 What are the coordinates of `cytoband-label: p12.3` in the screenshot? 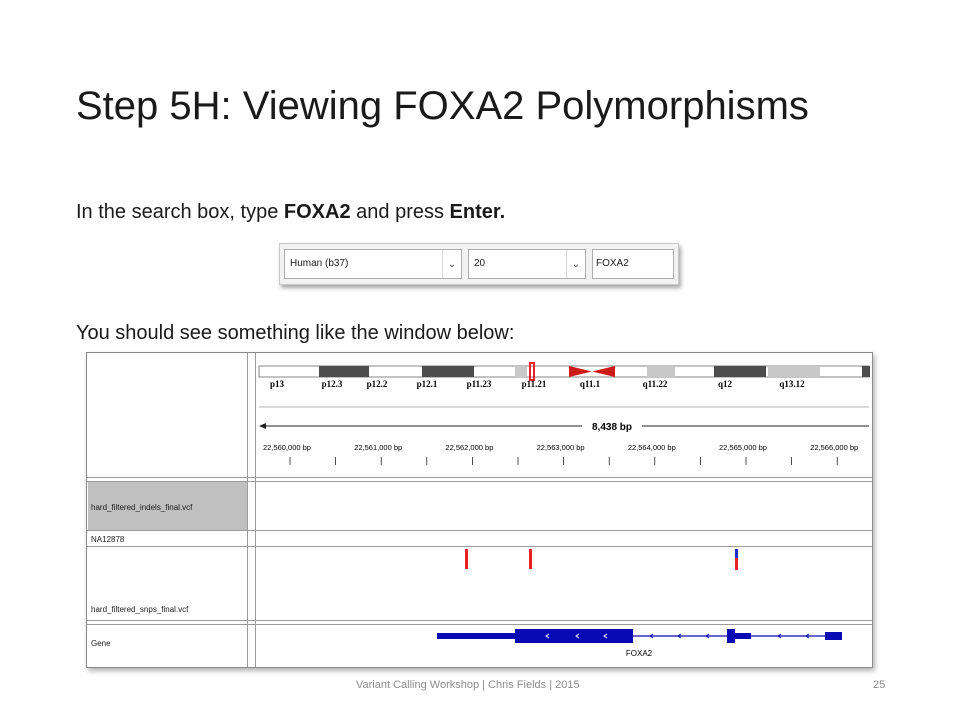 It's located at (332, 384).